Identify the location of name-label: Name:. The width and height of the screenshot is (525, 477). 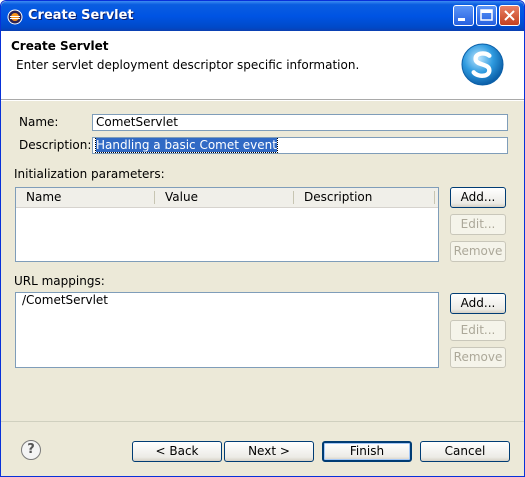
(39, 122).